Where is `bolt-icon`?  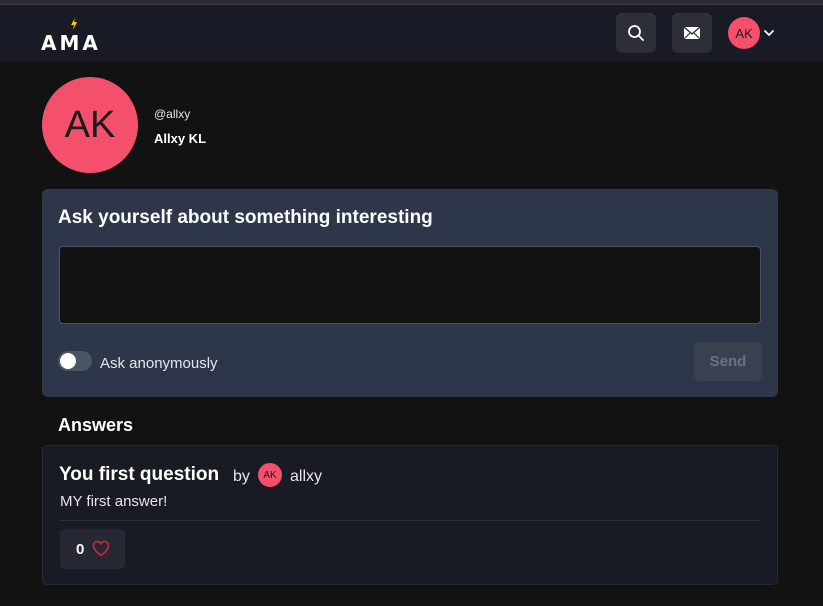
bolt-icon is located at coordinates (74, 24).